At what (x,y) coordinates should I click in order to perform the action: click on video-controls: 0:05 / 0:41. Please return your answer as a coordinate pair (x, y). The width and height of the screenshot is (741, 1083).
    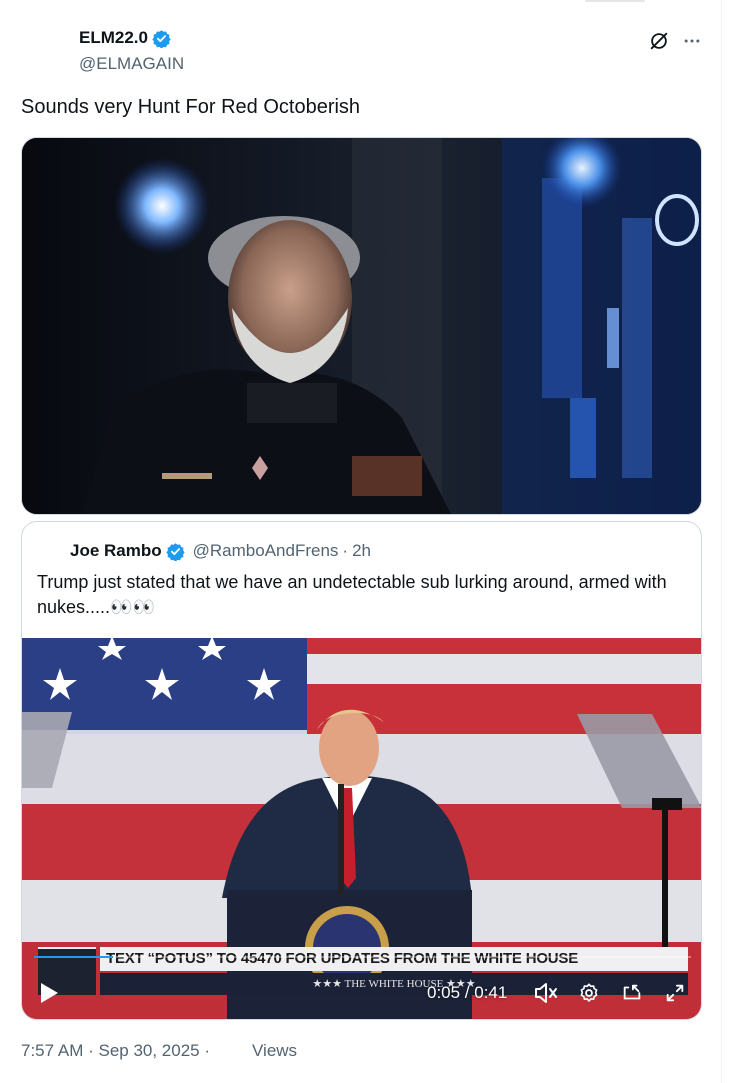
    Looking at the image, I should click on (361, 998).